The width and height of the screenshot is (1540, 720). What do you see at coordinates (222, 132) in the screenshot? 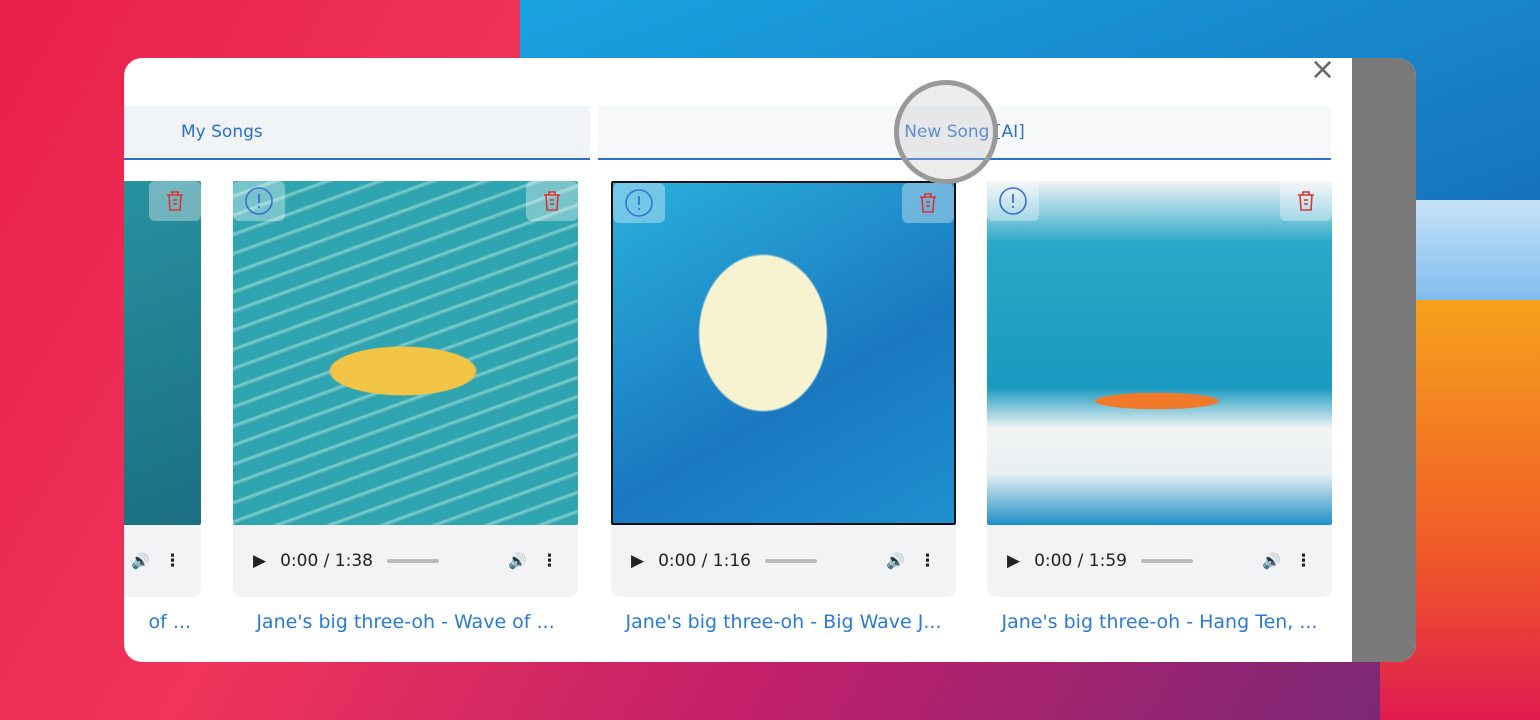
I see `tab-label: My Songs` at bounding box center [222, 132].